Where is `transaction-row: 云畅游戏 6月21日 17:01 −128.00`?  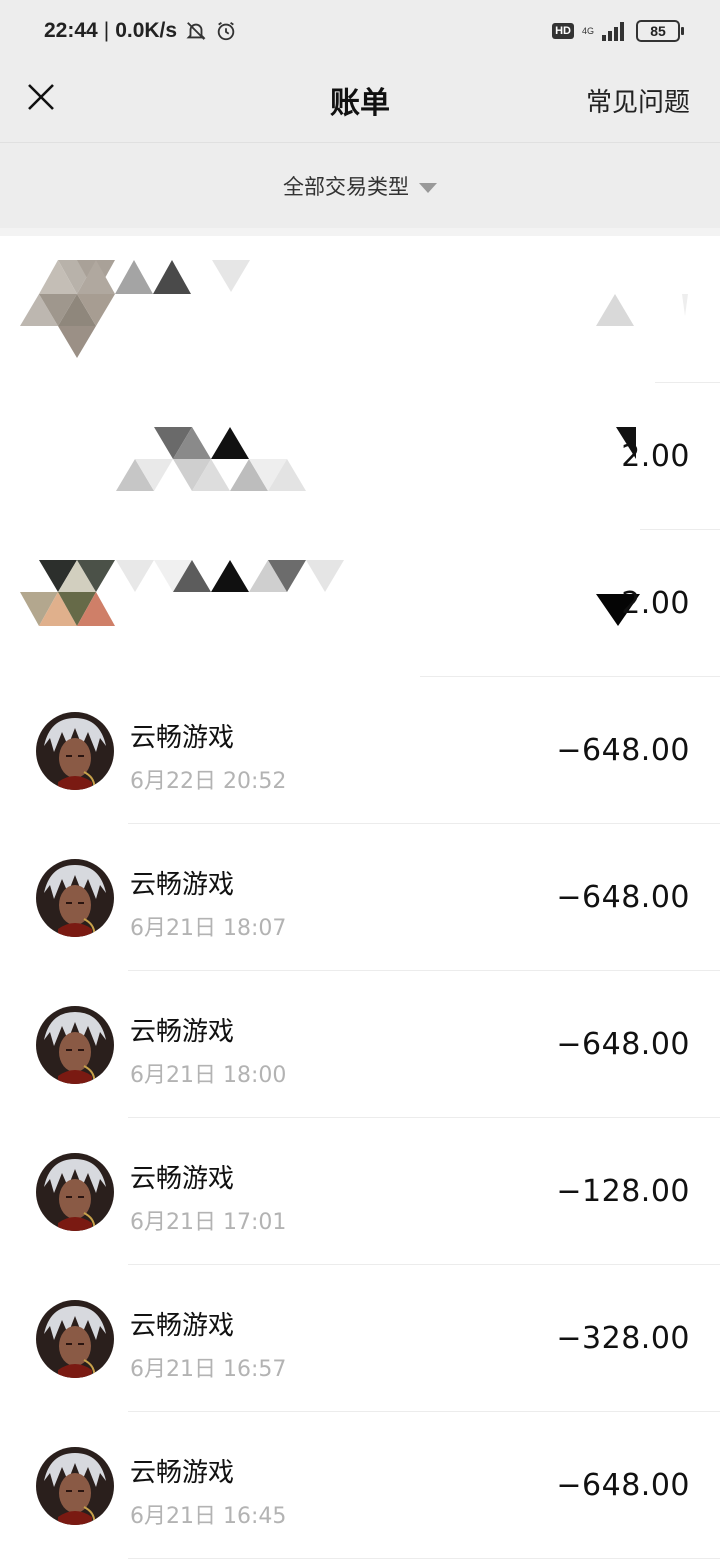 transaction-row: 云畅游戏 6月21日 17:01 −128.00 is located at coordinates (360, 1191).